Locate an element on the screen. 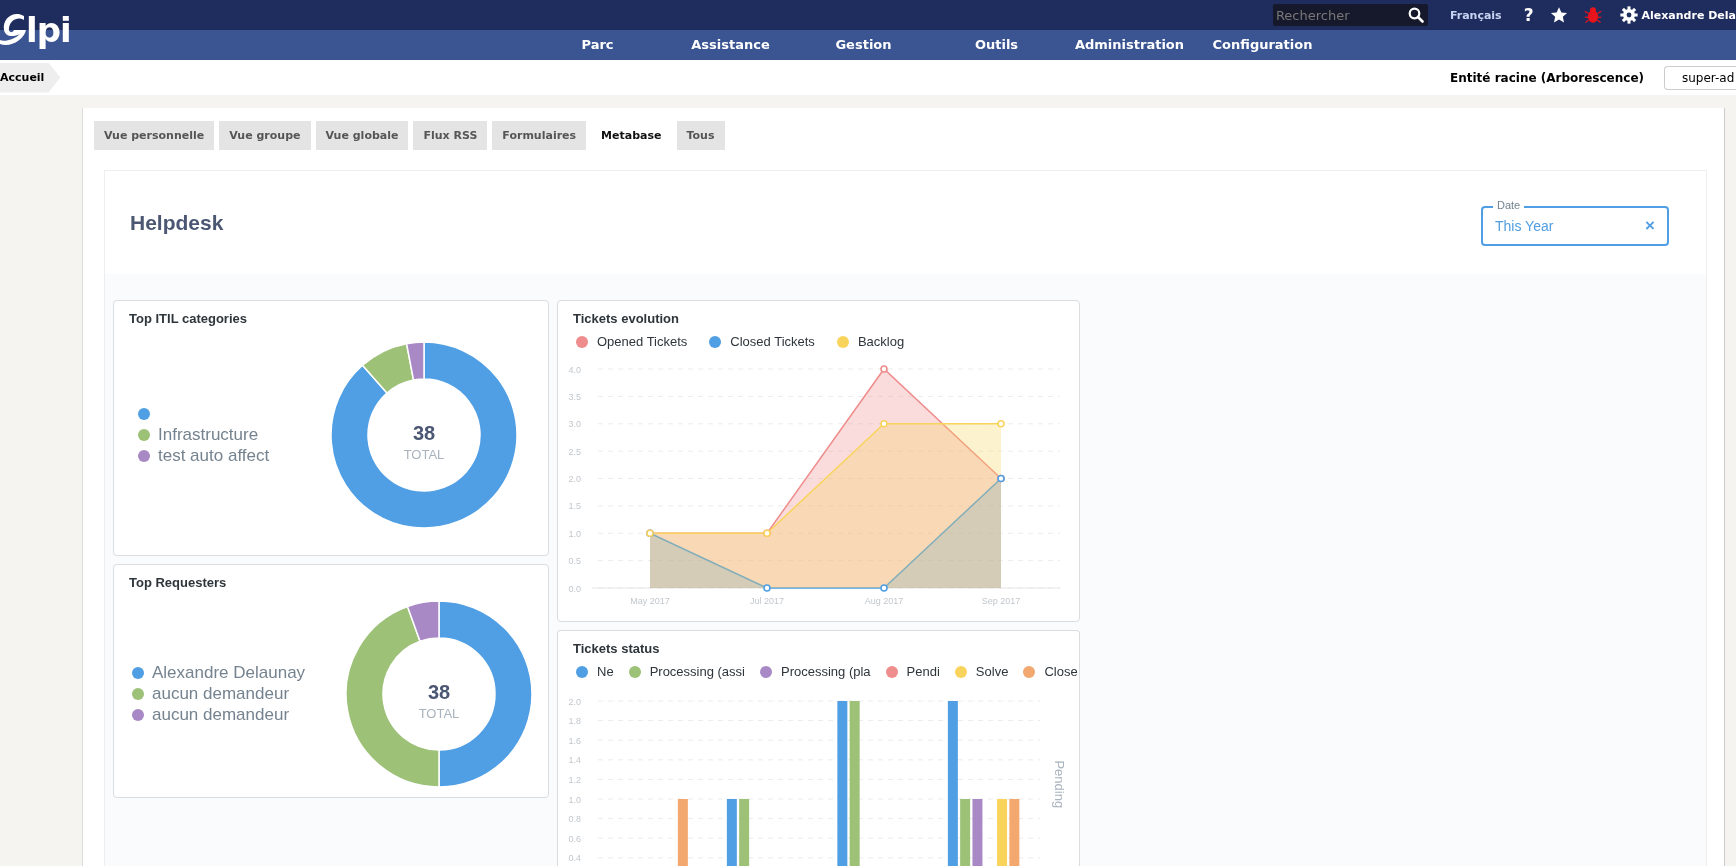 Image resolution: width=1736 pixels, height=866 pixels. legend-label: Opened Tickets is located at coordinates (642, 341).